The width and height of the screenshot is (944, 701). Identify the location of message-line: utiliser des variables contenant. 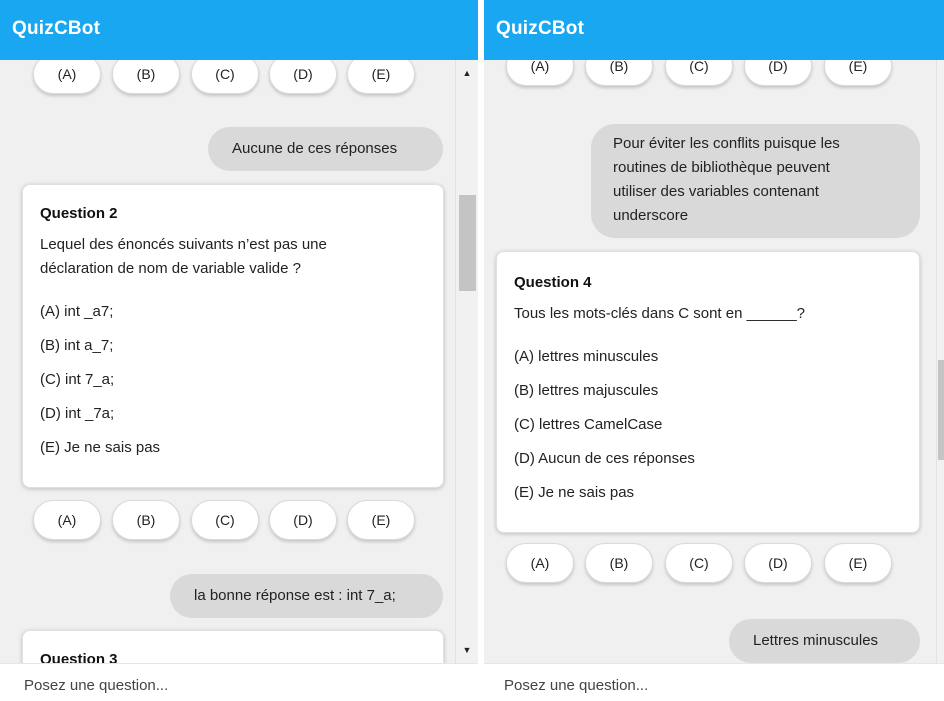
(716, 191).